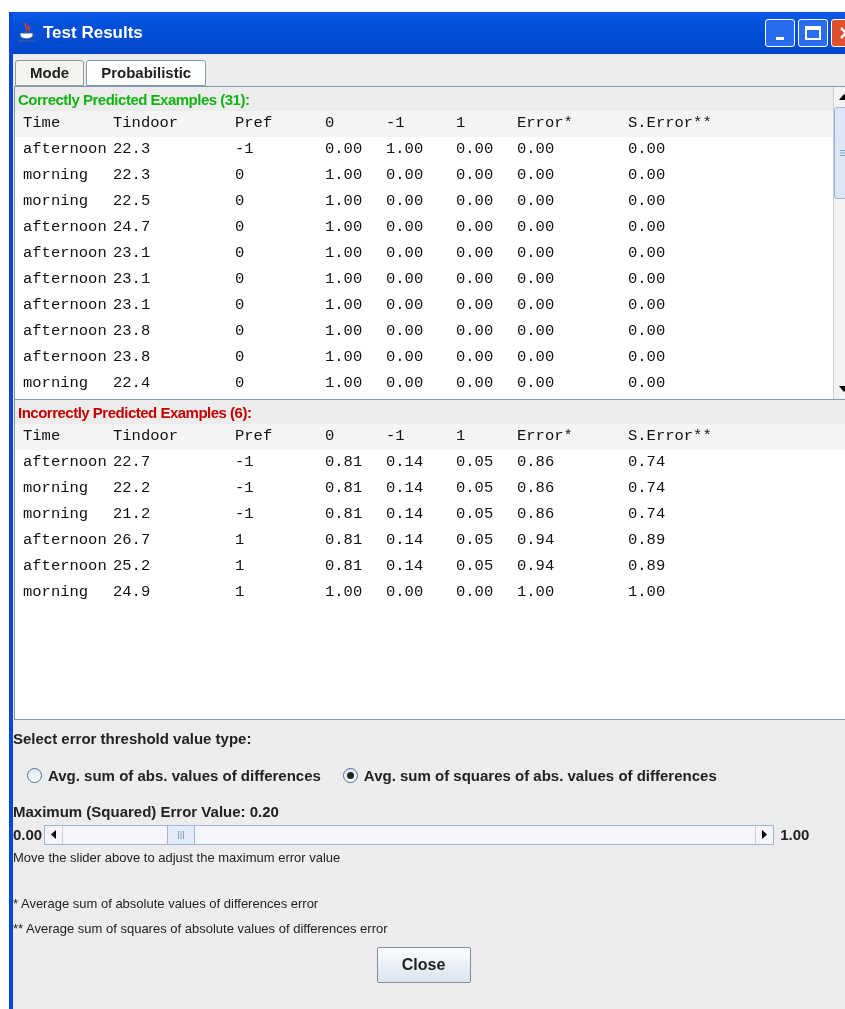 The image size is (845, 1009). Describe the element at coordinates (330, 437) in the screenshot. I see `column-header: 0` at that location.